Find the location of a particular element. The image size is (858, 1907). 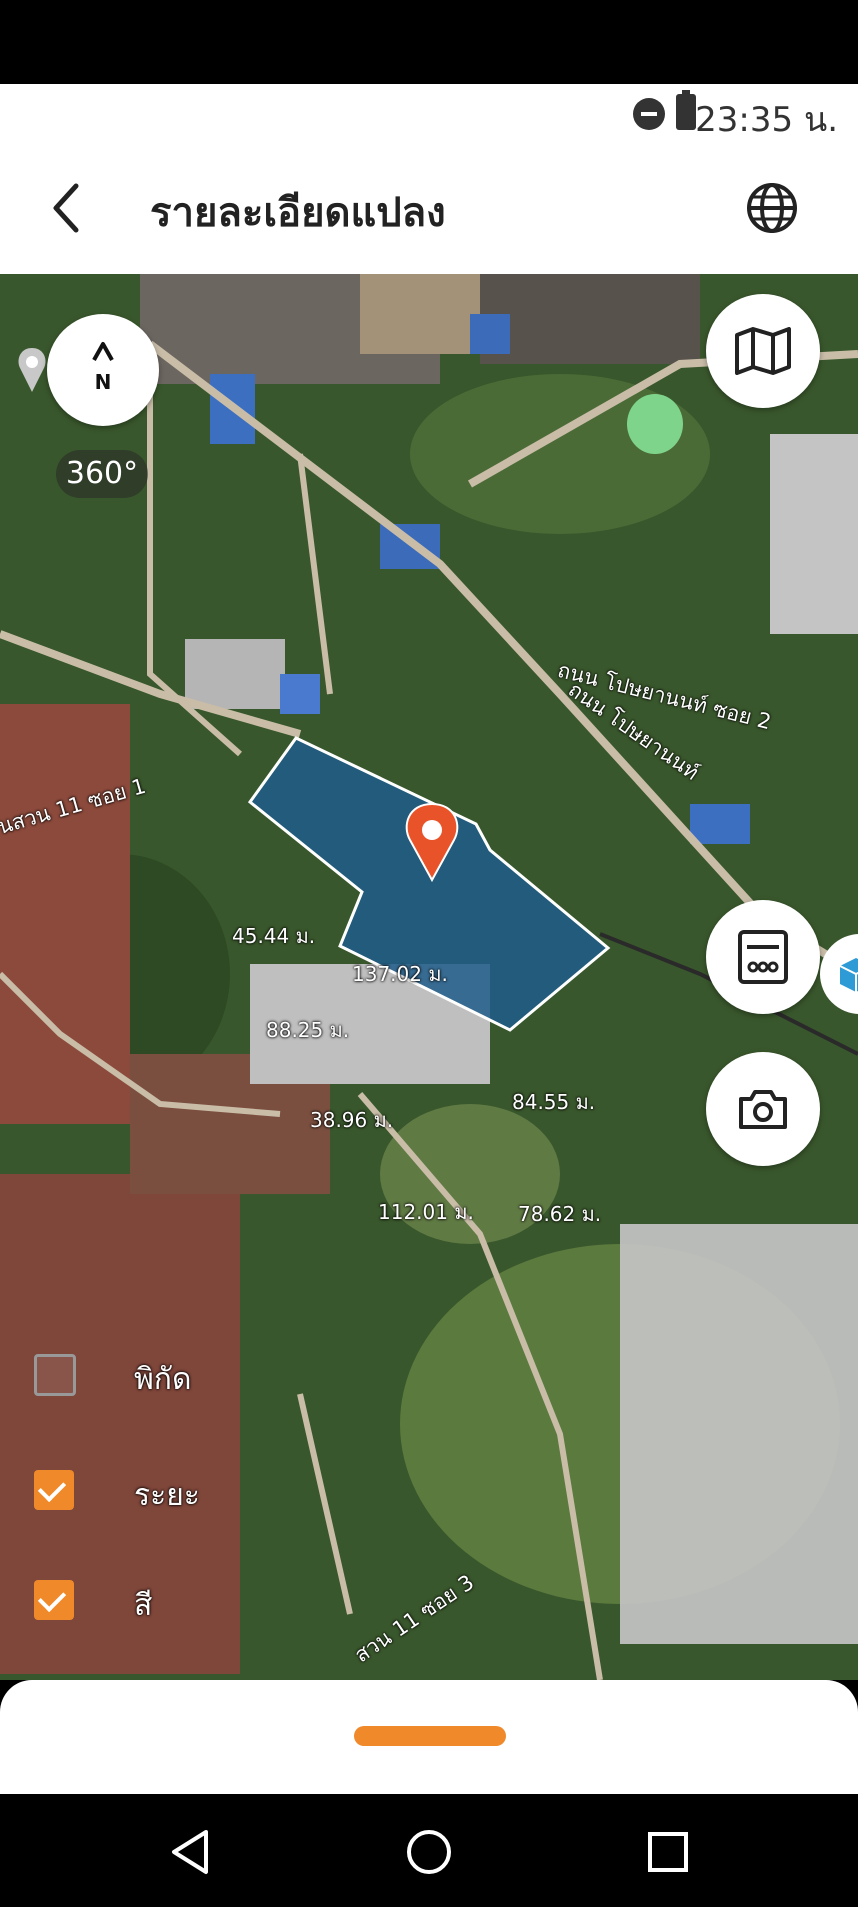

coordinates-checkbox is located at coordinates (55, 1375).